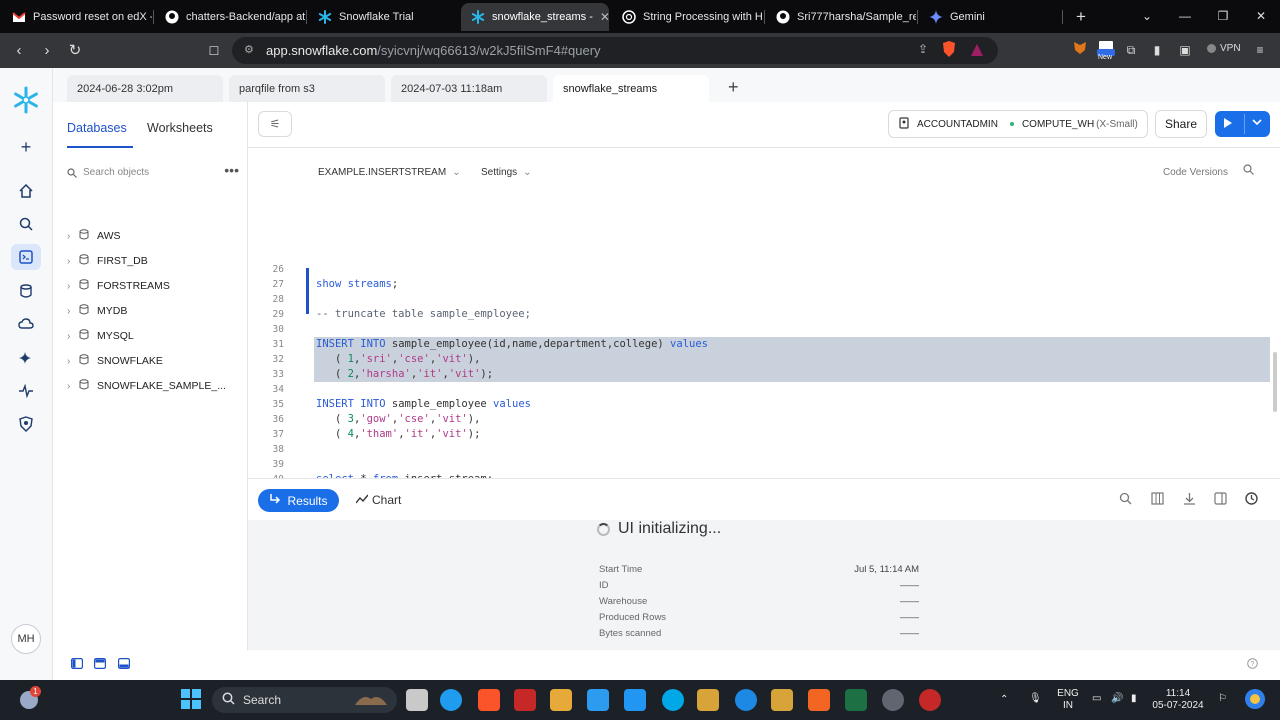 The width and height of the screenshot is (1280, 720). What do you see at coordinates (125, 665) in the screenshot?
I see `layout-bottom-panel-icon` at bounding box center [125, 665].